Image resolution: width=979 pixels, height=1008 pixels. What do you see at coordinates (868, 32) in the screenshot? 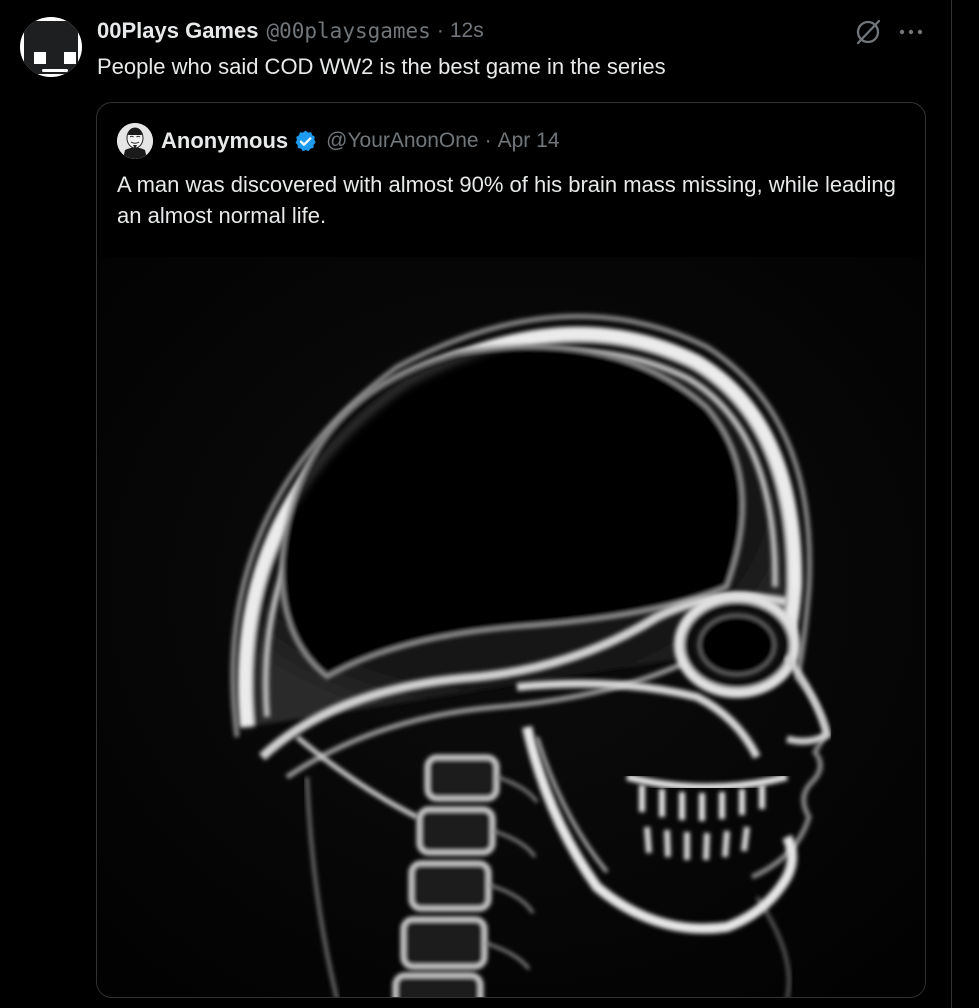
I see `grok-icon` at bounding box center [868, 32].